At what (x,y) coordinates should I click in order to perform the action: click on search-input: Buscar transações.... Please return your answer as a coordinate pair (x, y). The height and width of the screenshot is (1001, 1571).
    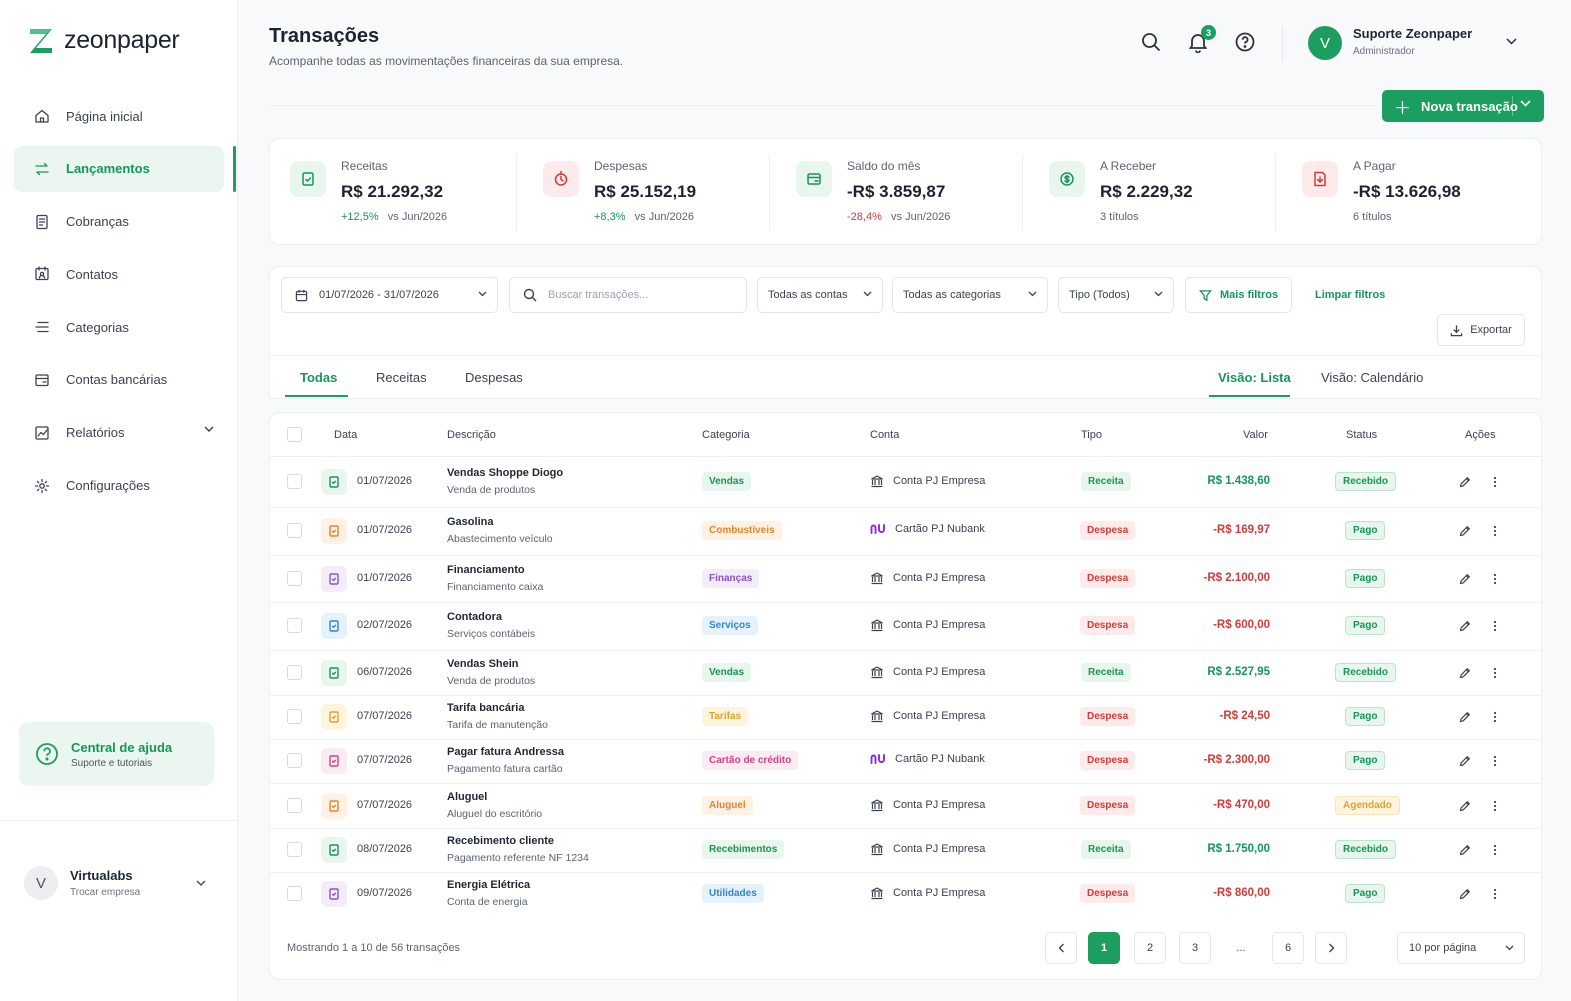
    Looking at the image, I should click on (598, 295).